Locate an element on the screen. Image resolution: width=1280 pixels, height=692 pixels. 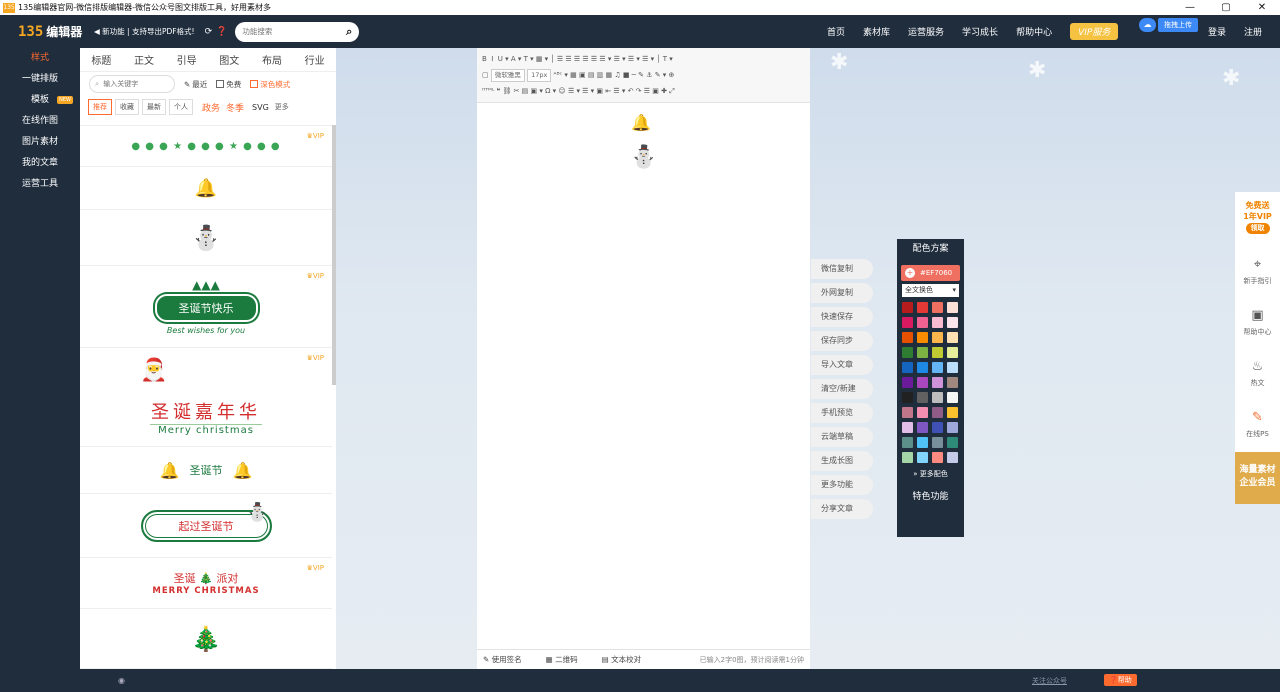
more-functions-button: 更多功能 is located at coordinates (842, 485).